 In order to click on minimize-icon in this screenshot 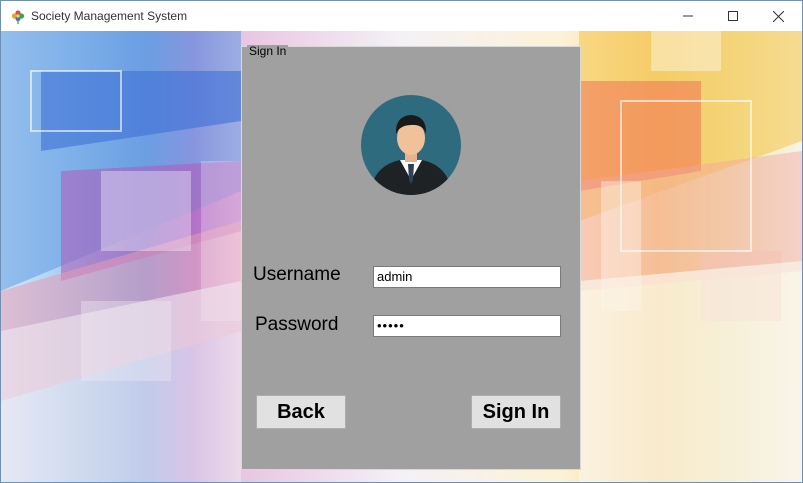, I will do `click(688, 16)`.